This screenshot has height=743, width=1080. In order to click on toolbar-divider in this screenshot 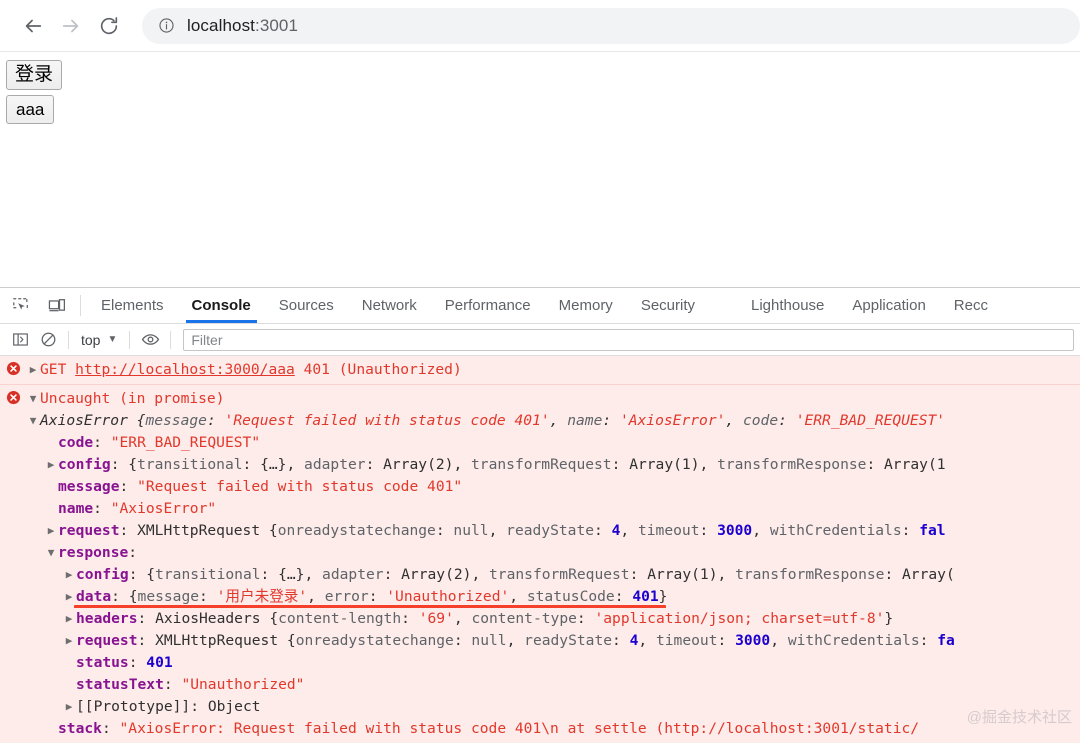, I will do `click(80, 305)`.